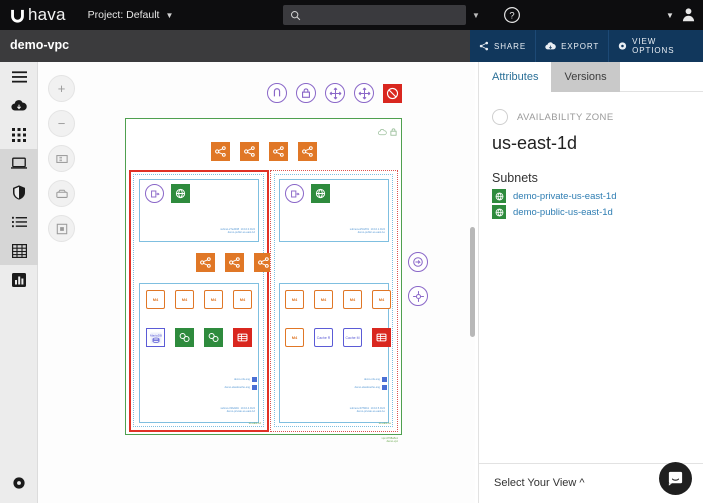 Image resolution: width=703 pixels, height=503 pixels. Describe the element at coordinates (550, 46) in the screenshot. I see `cloud-download-icon` at that location.